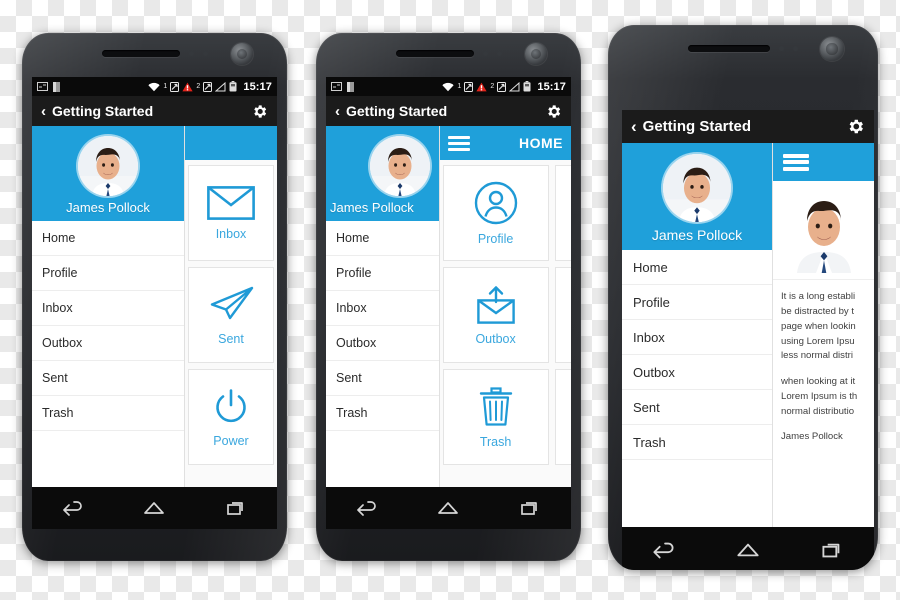 Image resolution: width=900 pixels, height=600 pixels. I want to click on tile-grid: Profile Outbox Trash, so click(505, 314).